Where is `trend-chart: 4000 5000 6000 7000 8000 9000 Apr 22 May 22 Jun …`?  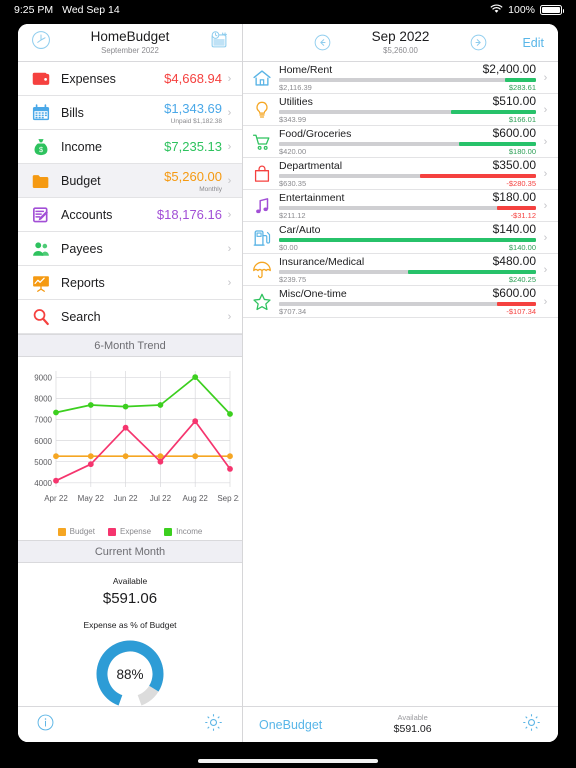 trend-chart: 4000 5000 6000 7000 8000 9000 Apr 22 May 22 Jun … is located at coordinates (132, 442).